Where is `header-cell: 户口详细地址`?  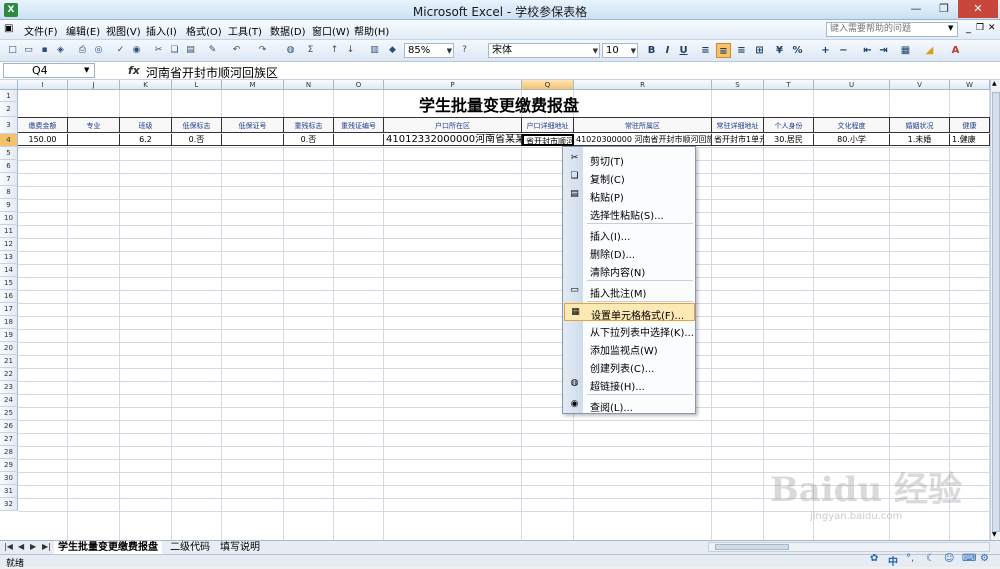
header-cell: 户口详细地址 is located at coordinates (548, 125).